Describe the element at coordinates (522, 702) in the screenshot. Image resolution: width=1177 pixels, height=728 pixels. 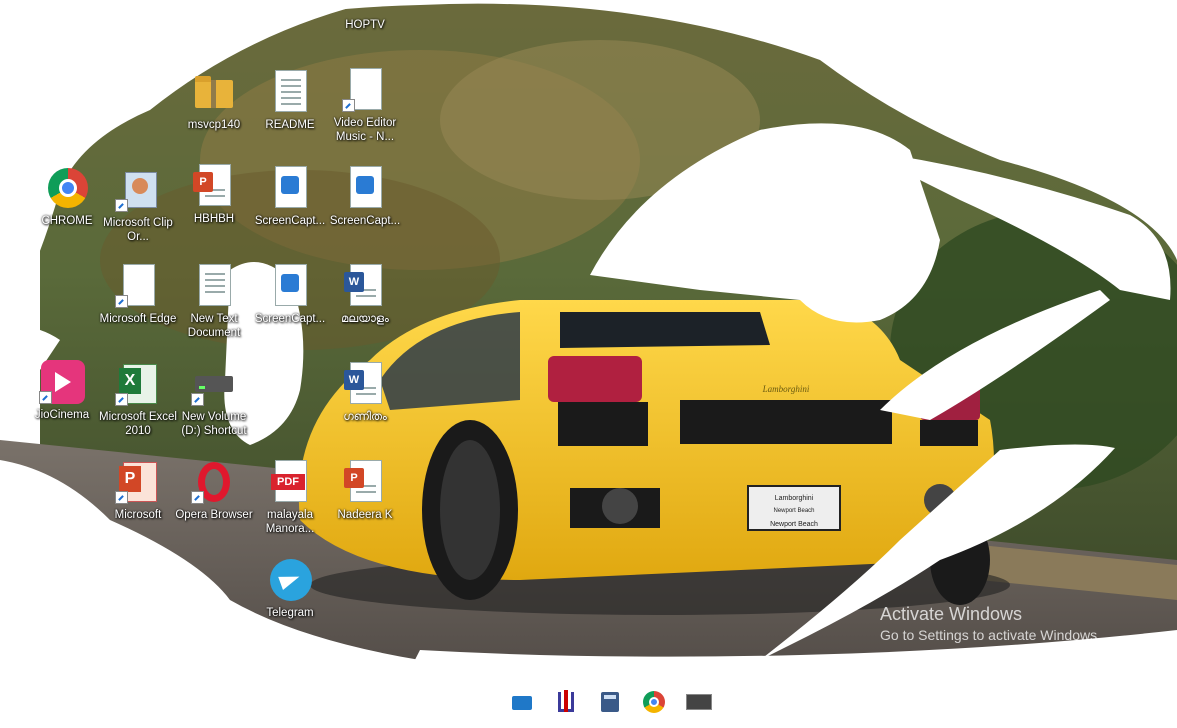
I see `file-explorer-icon` at that location.